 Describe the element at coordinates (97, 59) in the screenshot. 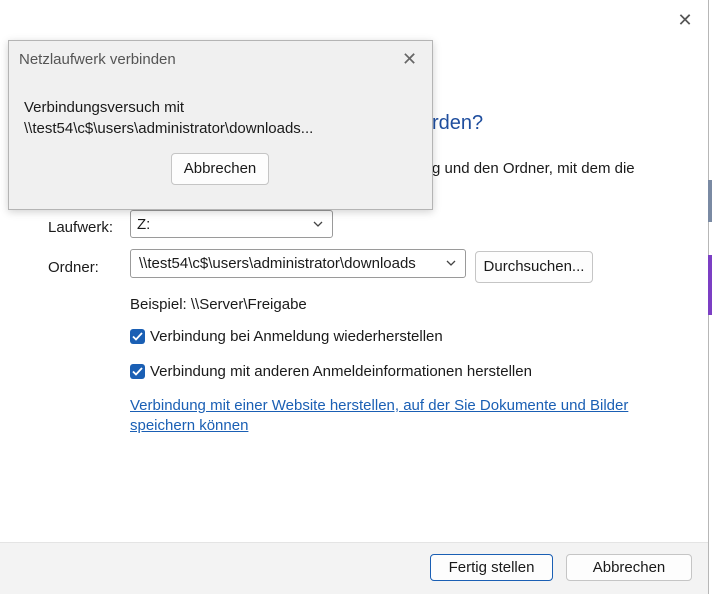

I see `progress-dialog-title: Netzlaufwerk verbinden` at that location.